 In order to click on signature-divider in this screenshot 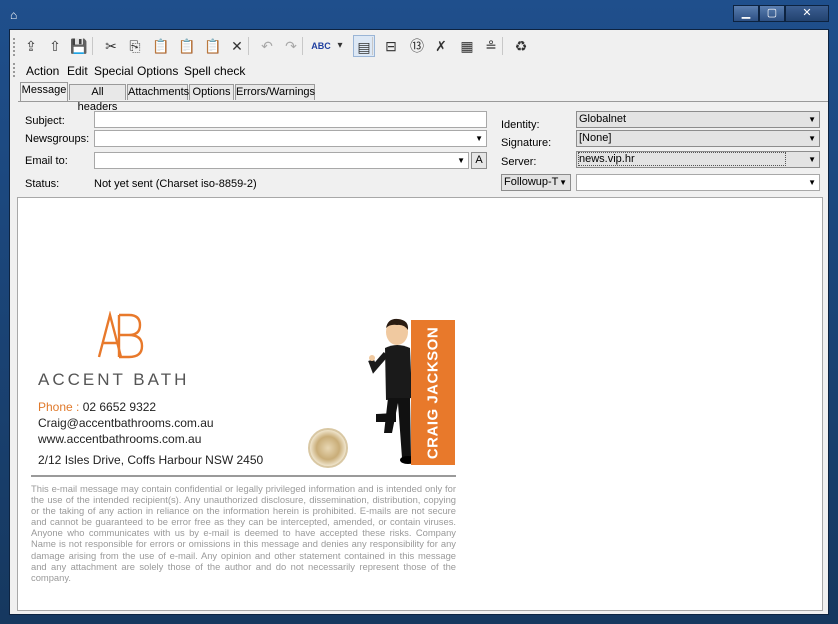, I will do `click(243, 476)`.